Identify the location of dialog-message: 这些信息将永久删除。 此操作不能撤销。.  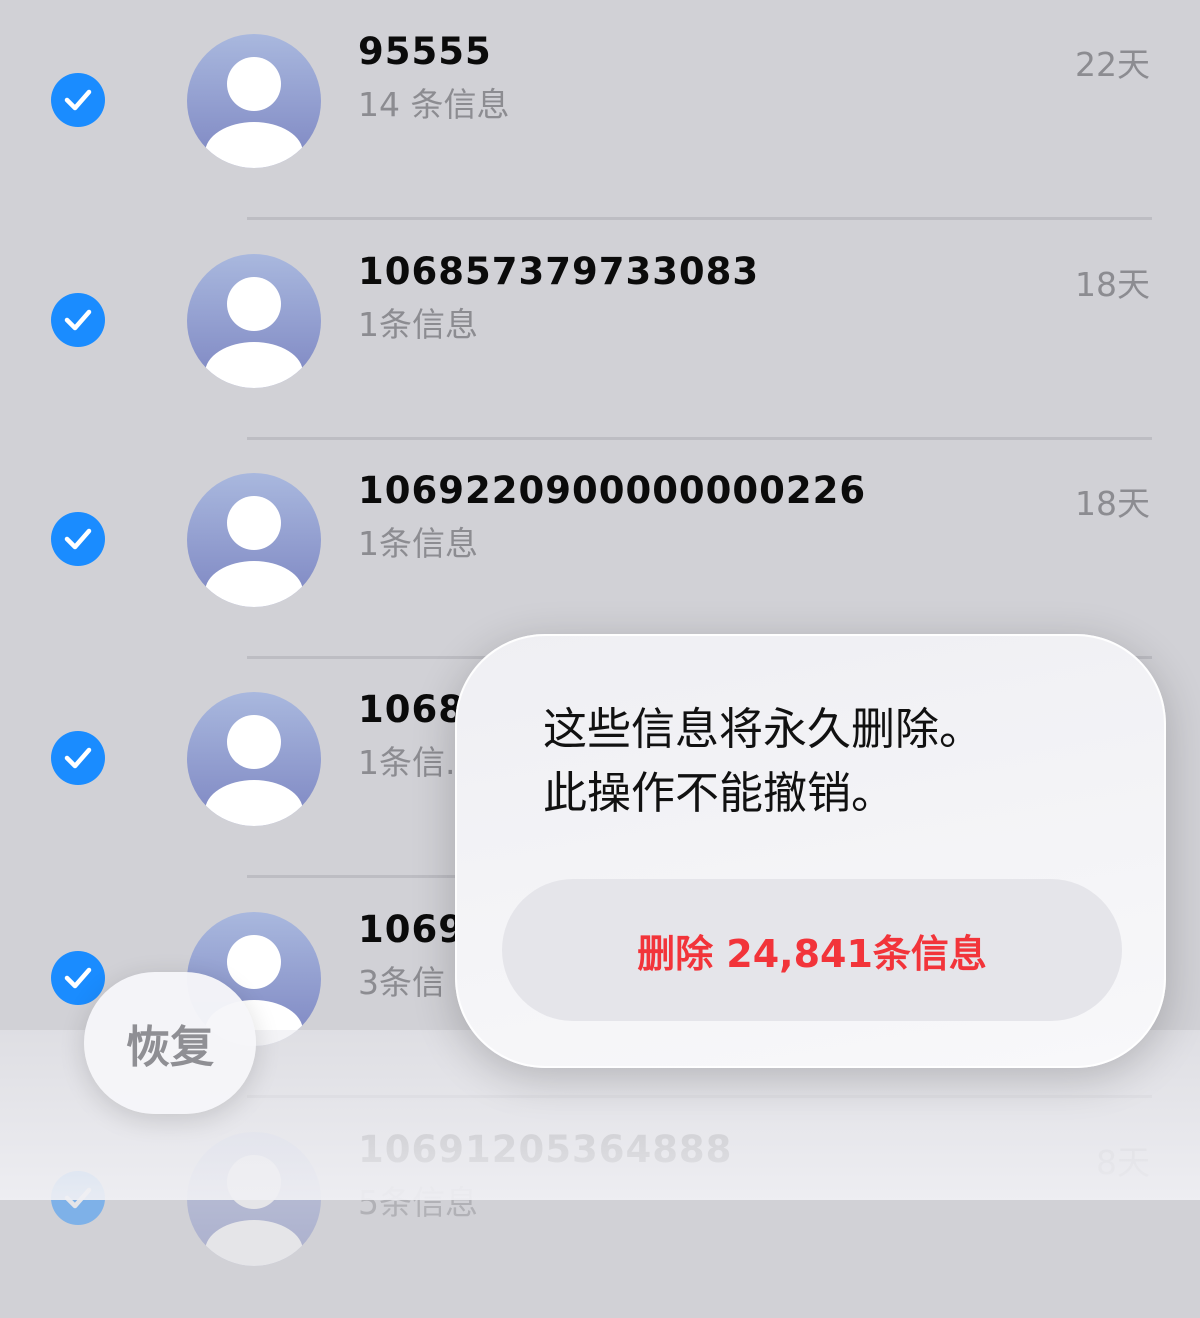
(763, 762).